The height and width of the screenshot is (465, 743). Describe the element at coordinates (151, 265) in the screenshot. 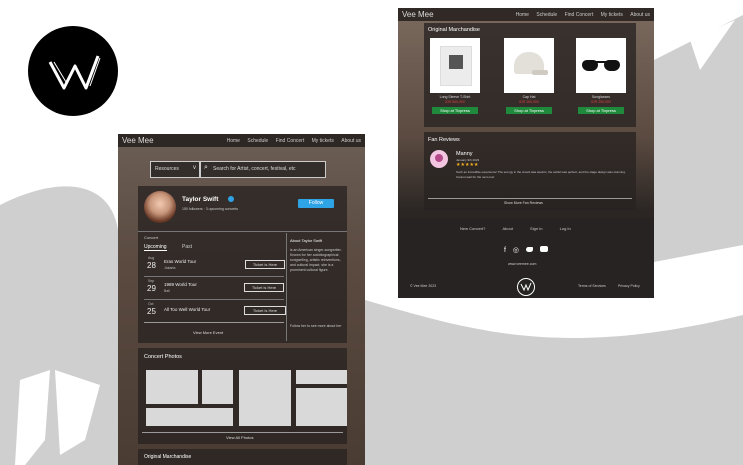

I see `concert-day: 28` at that location.